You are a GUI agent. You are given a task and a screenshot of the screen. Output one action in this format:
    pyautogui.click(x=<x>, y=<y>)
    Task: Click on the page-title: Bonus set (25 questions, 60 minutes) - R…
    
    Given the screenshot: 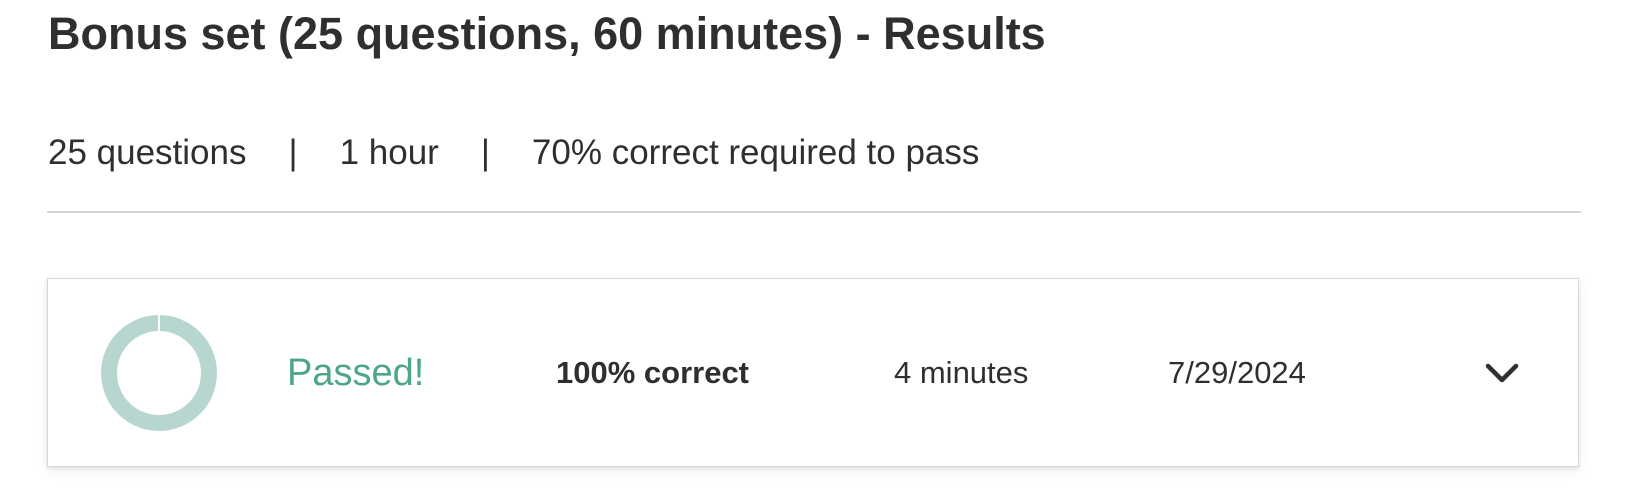 What is the action you would take?
    pyautogui.click(x=547, y=33)
    